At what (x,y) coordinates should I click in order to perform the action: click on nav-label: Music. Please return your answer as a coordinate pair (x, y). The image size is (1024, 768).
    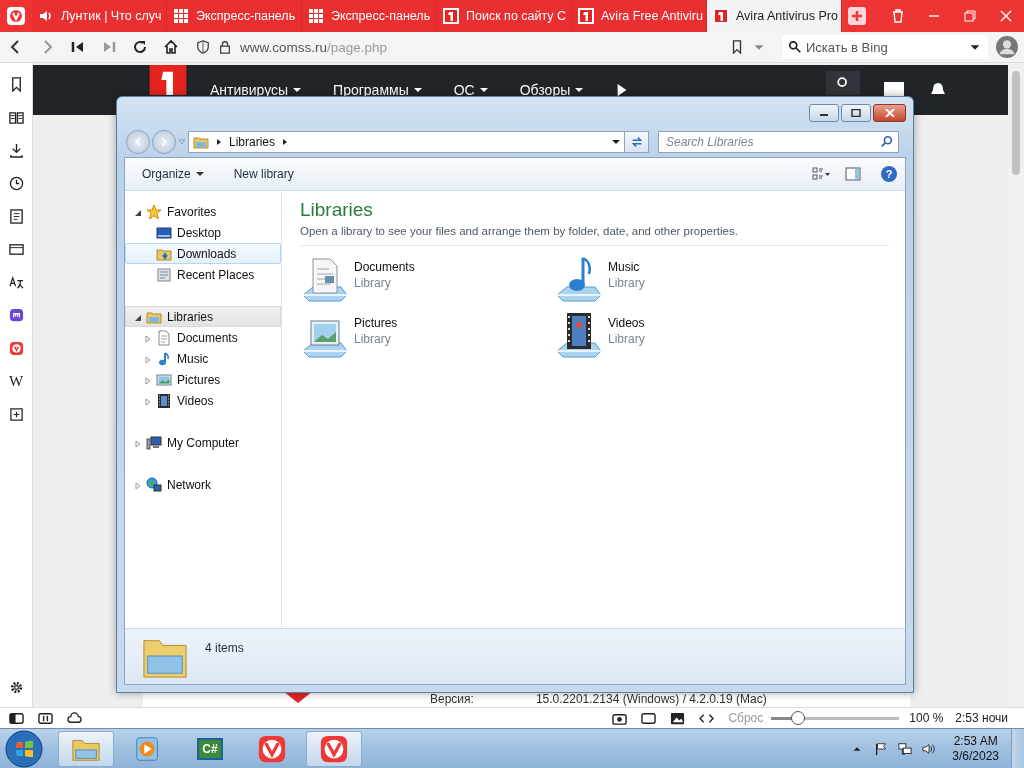
    Looking at the image, I should click on (193, 358).